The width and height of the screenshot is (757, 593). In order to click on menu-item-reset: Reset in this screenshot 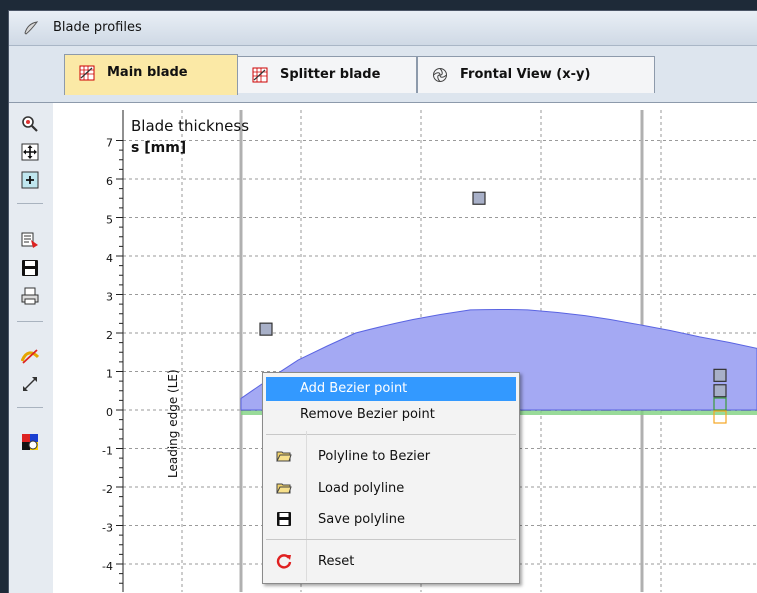, I will do `click(391, 562)`.